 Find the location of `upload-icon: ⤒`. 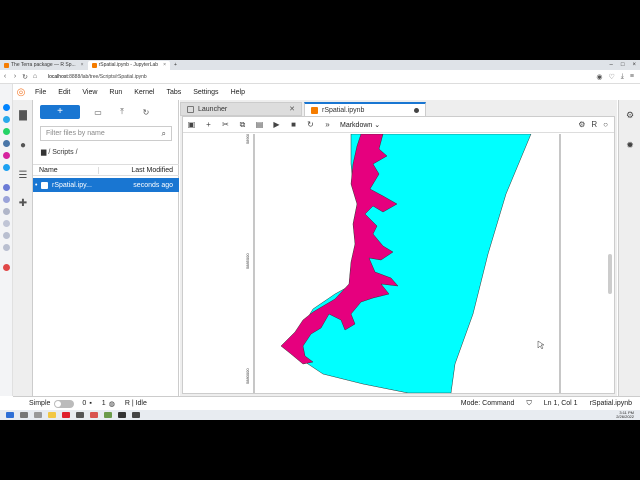

upload-icon: ⤒ is located at coordinates (122, 112).